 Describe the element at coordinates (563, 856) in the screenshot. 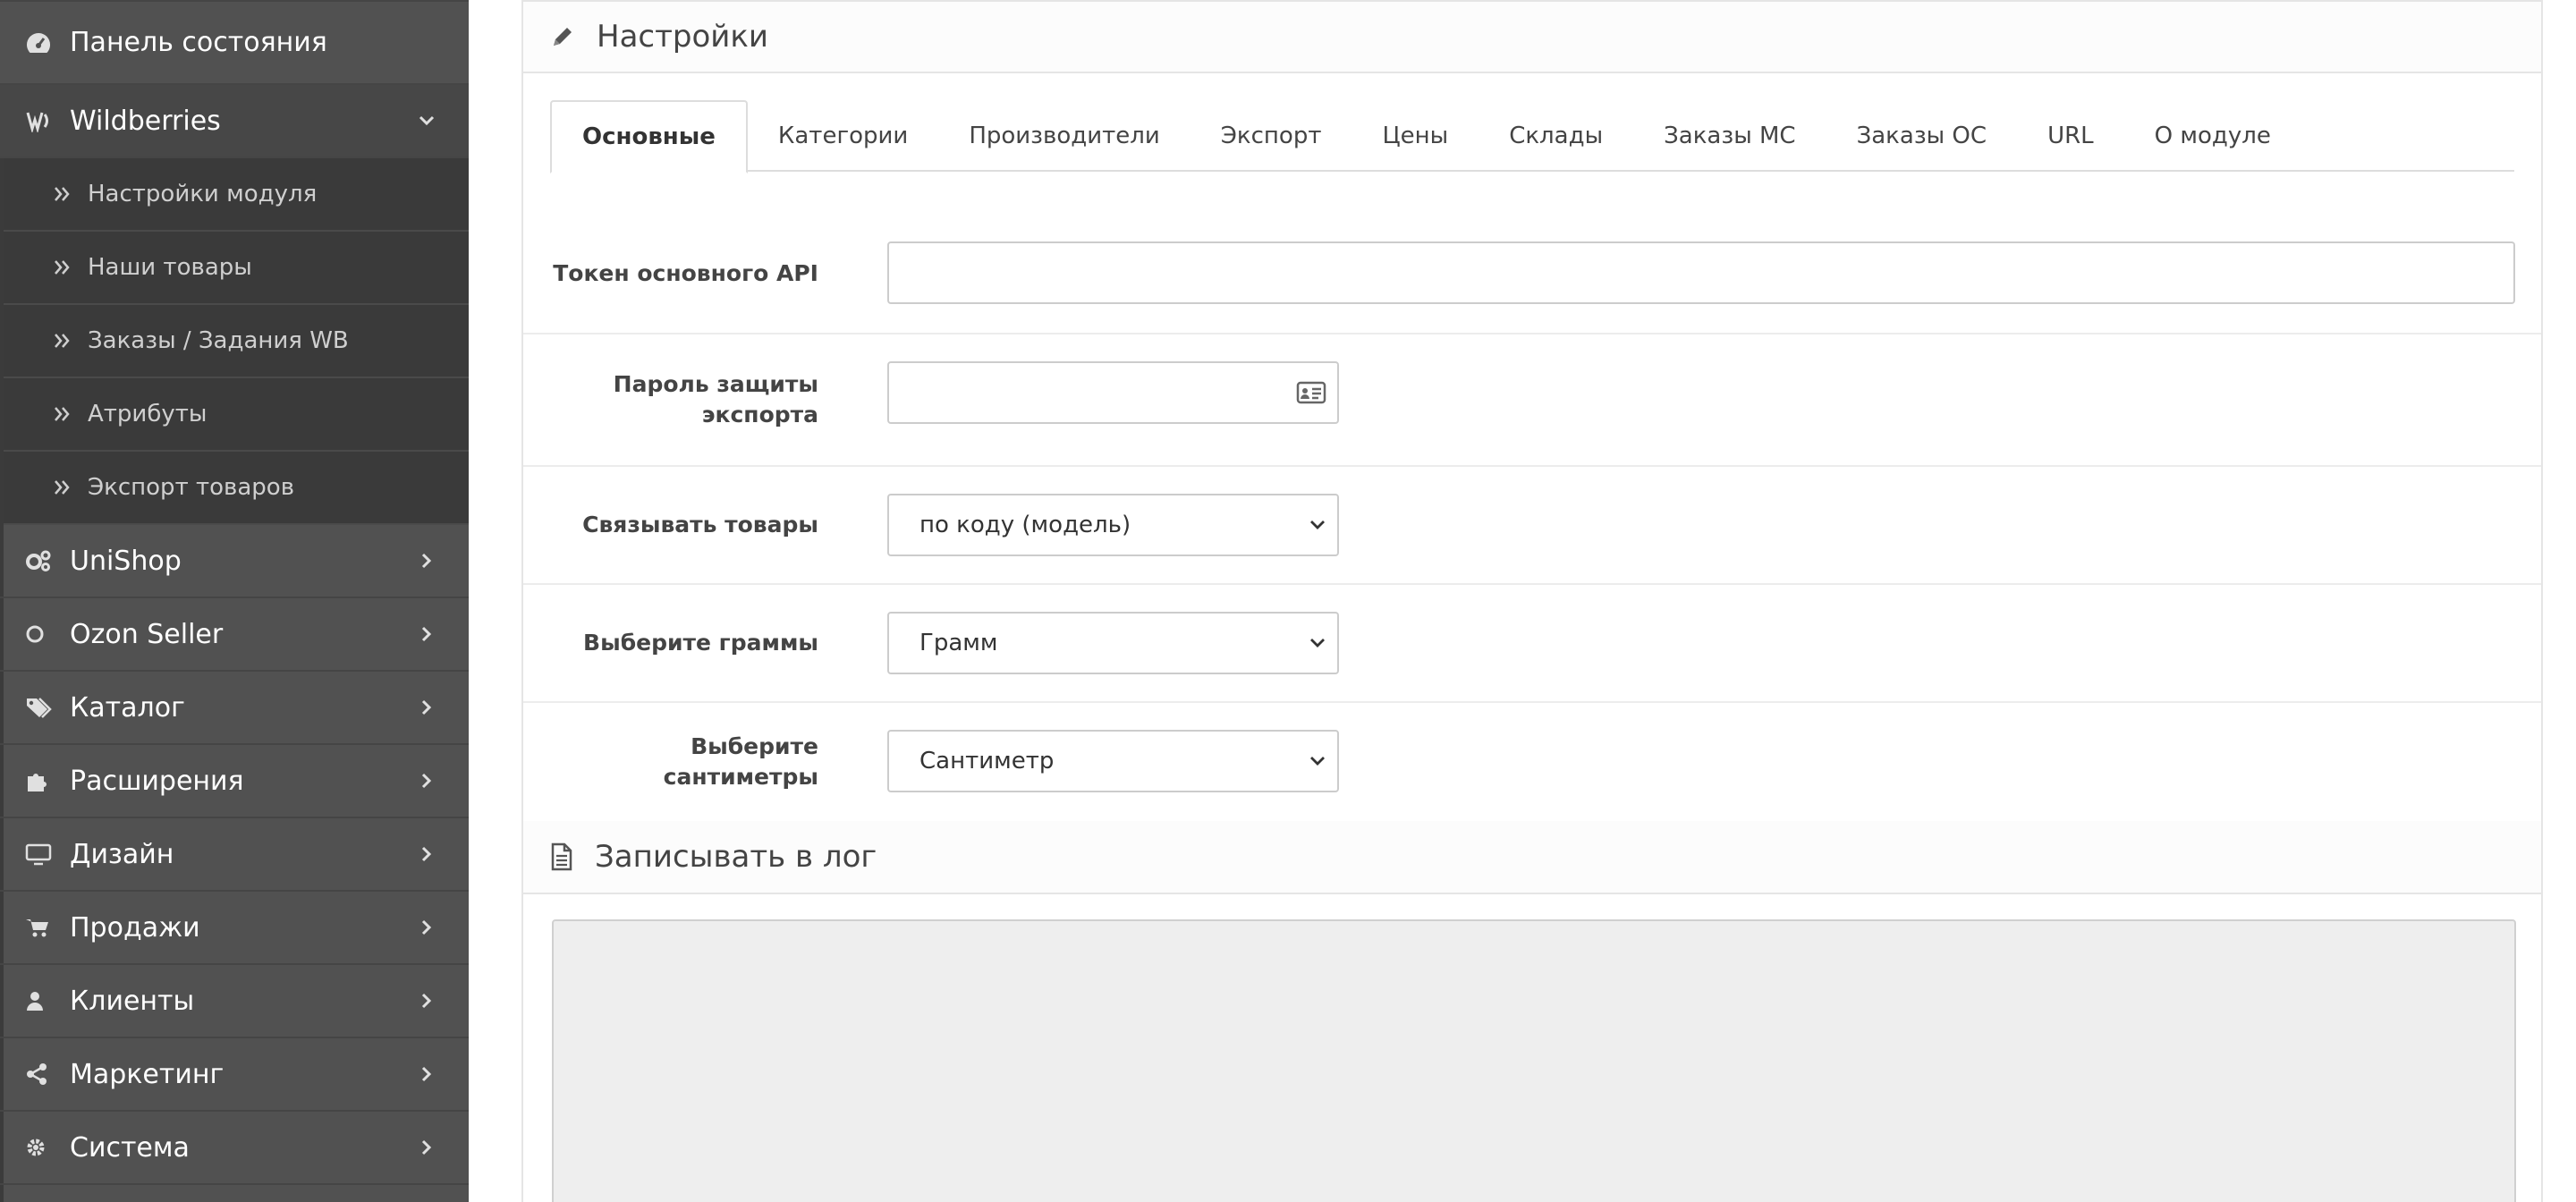

I see `document-icon` at that location.